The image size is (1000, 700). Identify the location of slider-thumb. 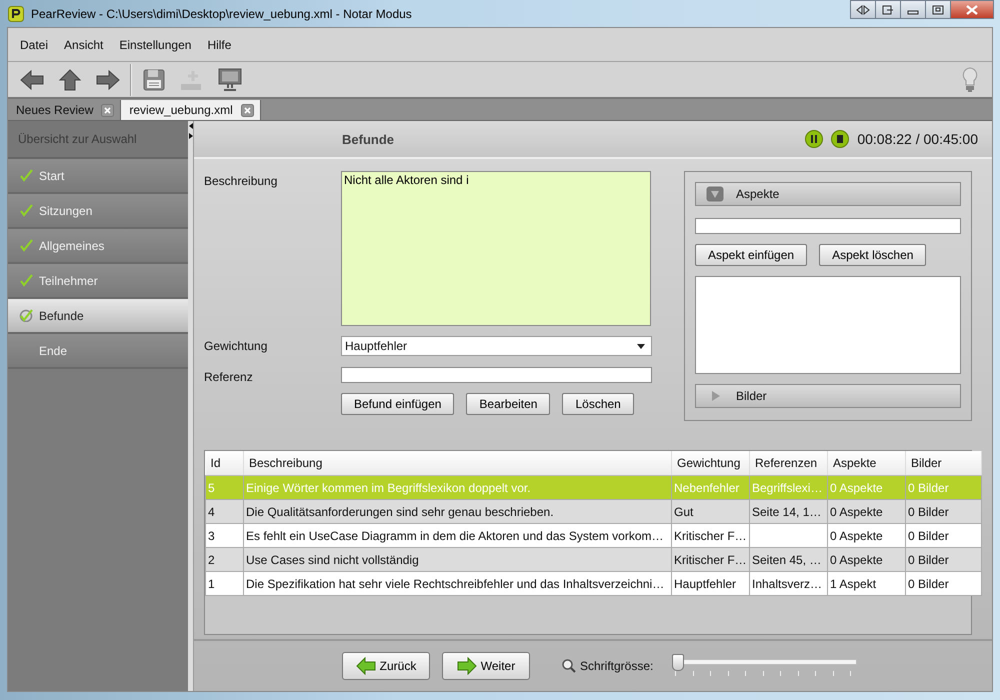
(678, 662).